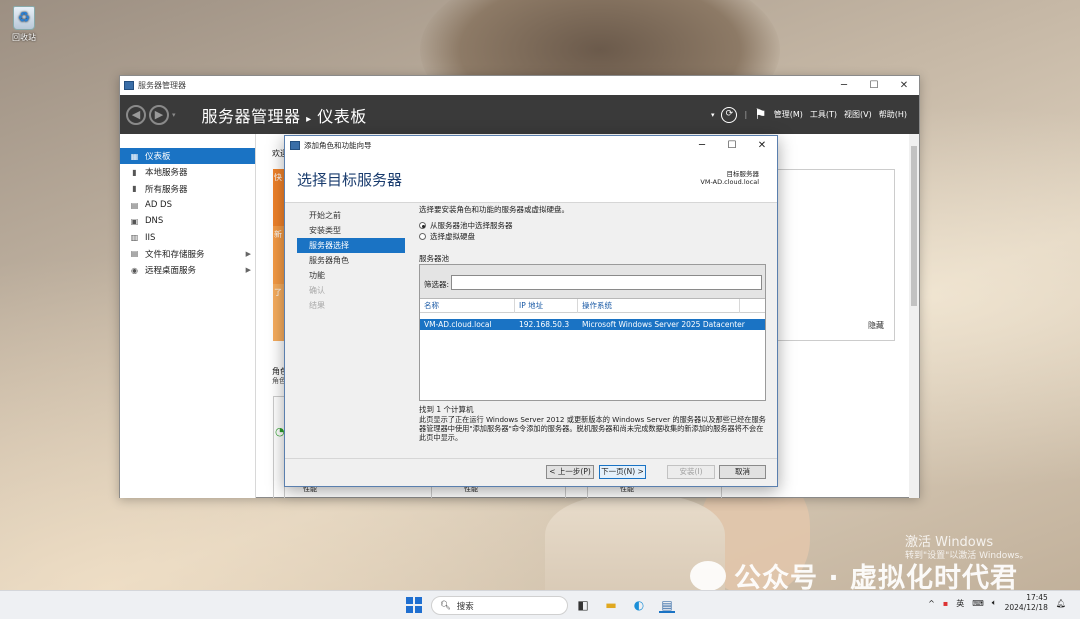 The image size is (1080, 619). Describe the element at coordinates (422, 225) in the screenshot. I see `radio-checked-icon` at that location.